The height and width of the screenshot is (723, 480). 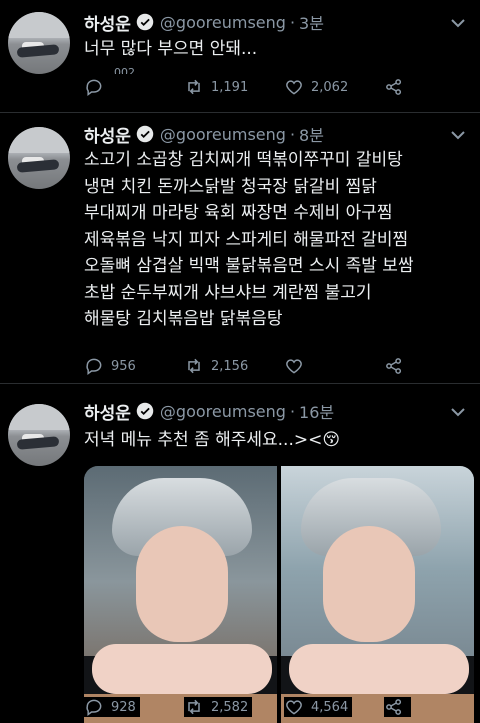 I want to click on like-count: 4,564, so click(x=330, y=707).